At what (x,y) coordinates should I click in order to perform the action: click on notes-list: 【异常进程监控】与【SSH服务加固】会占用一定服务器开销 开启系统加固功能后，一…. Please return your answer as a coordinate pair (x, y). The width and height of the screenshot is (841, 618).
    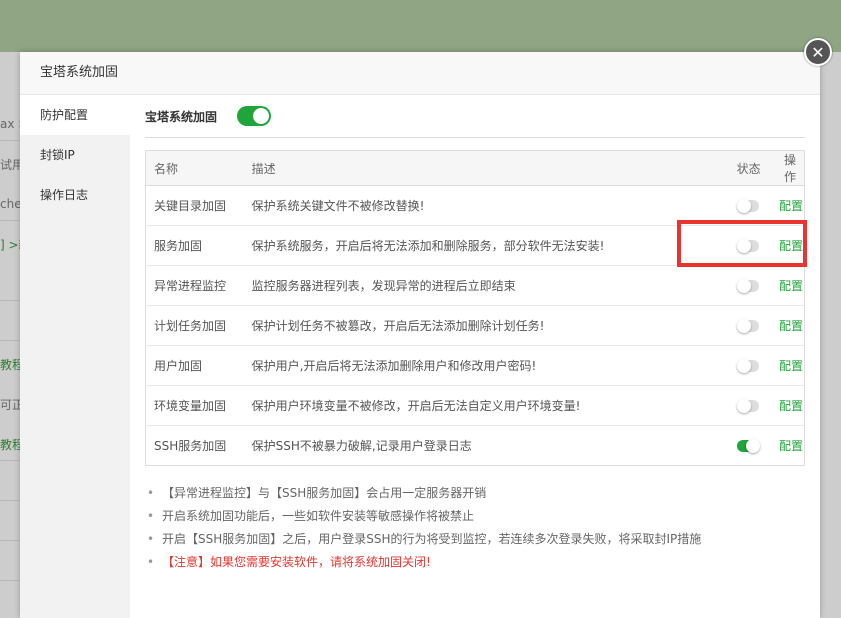
    Looking at the image, I should click on (420, 528).